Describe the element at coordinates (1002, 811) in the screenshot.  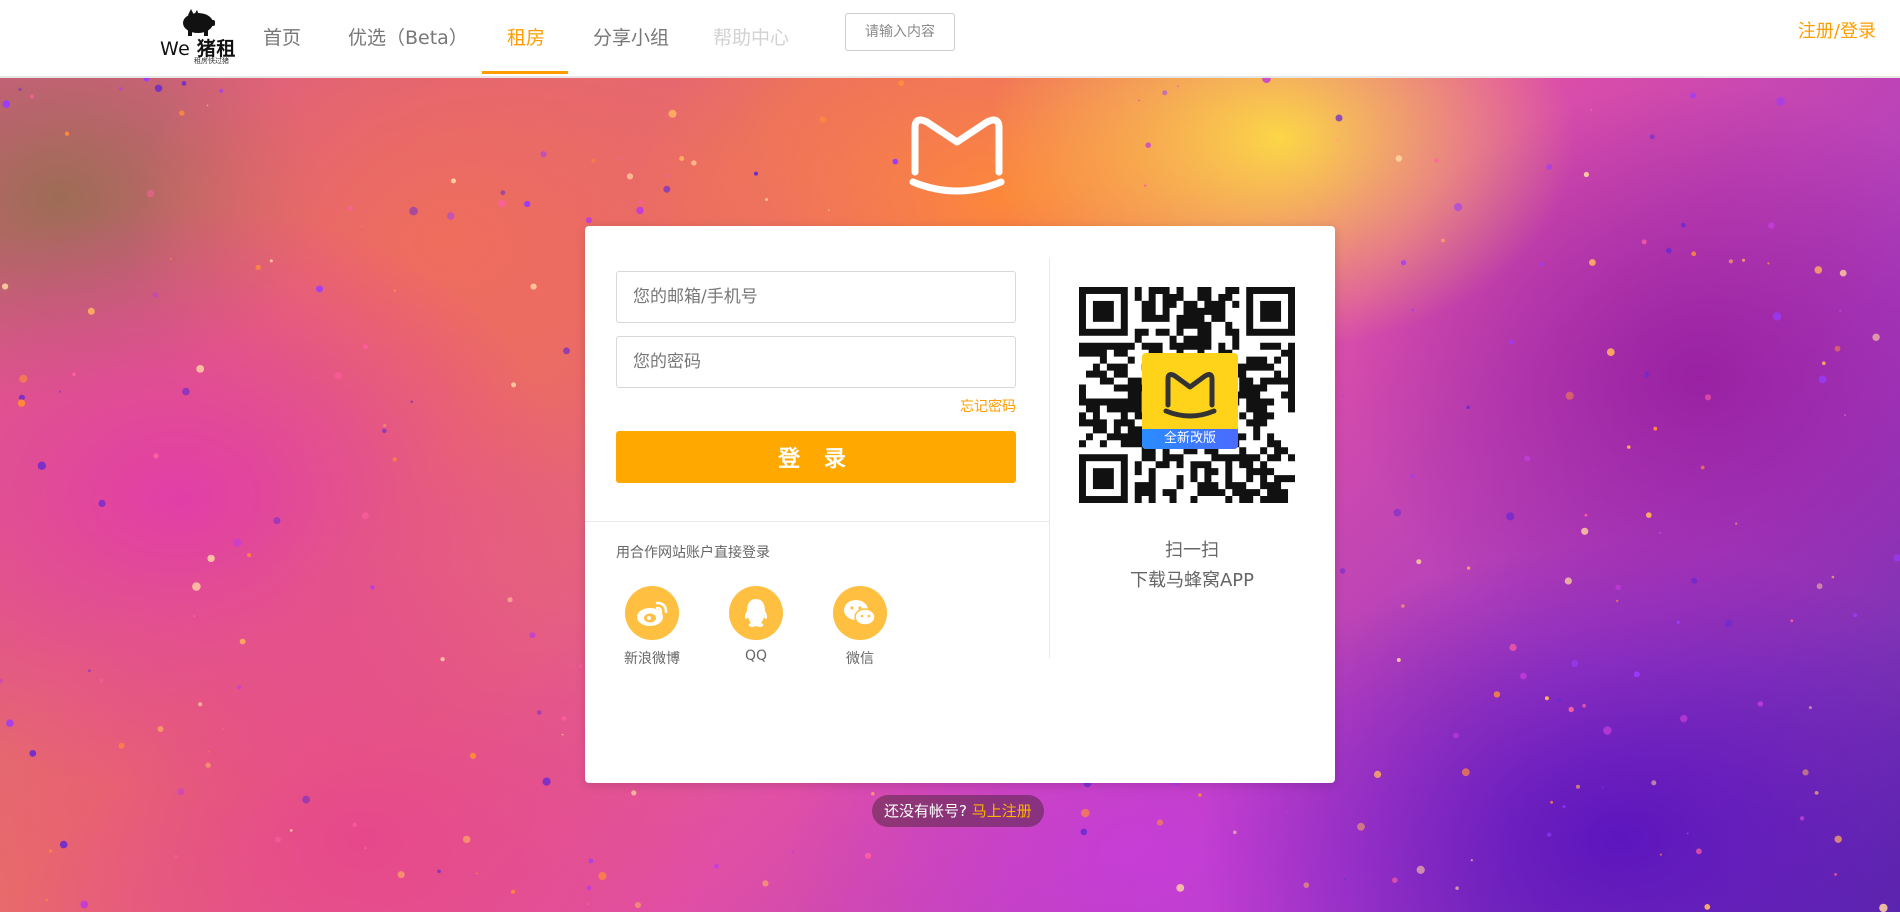
I see `register-now-link: 马上注册` at that location.